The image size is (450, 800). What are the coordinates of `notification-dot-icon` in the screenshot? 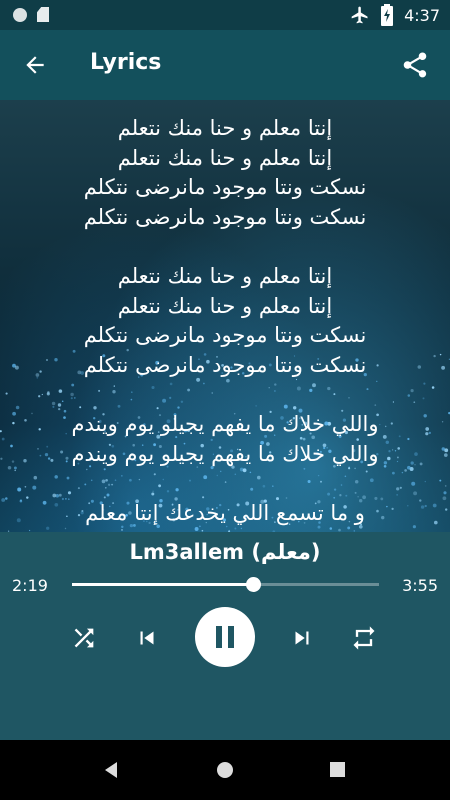 It's located at (20, 15).